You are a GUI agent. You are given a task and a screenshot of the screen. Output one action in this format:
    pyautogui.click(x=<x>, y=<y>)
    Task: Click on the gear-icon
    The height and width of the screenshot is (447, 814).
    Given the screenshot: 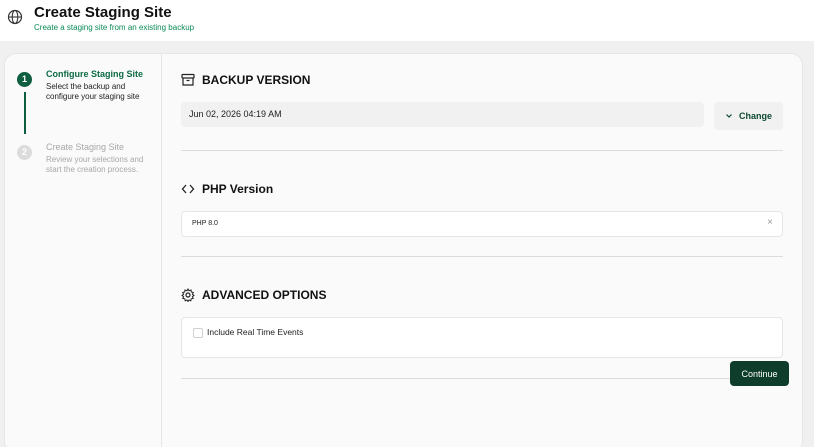 What is the action you would take?
    pyautogui.click(x=188, y=295)
    